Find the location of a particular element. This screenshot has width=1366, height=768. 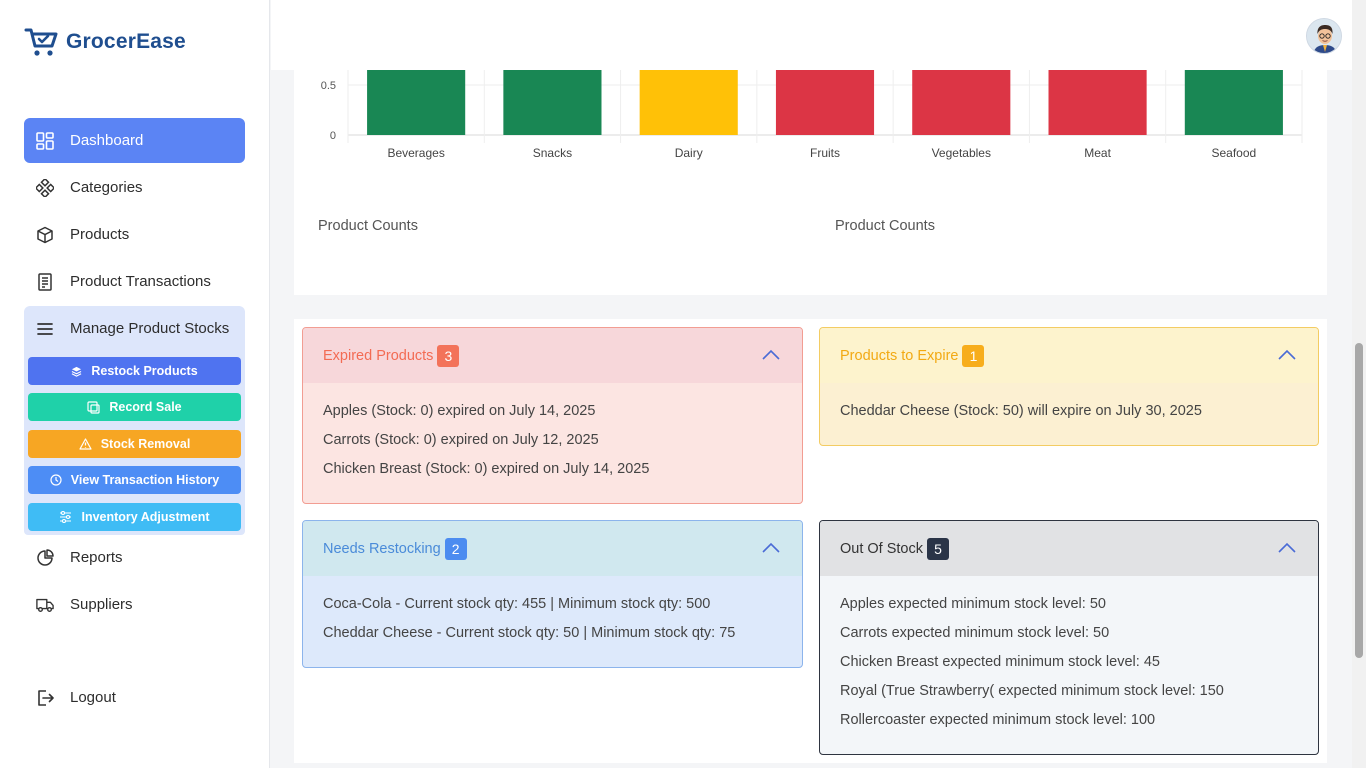

x-tick-label: Meat is located at coordinates (1097, 153).